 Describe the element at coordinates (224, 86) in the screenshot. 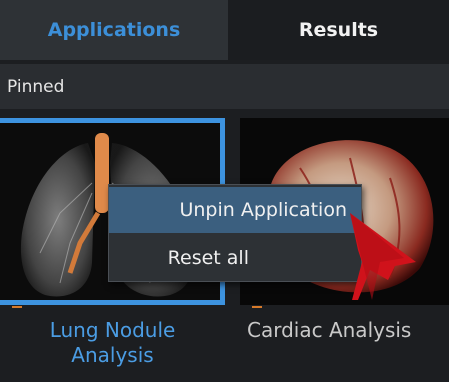

I see `pinned-section-header: Pinned` at that location.